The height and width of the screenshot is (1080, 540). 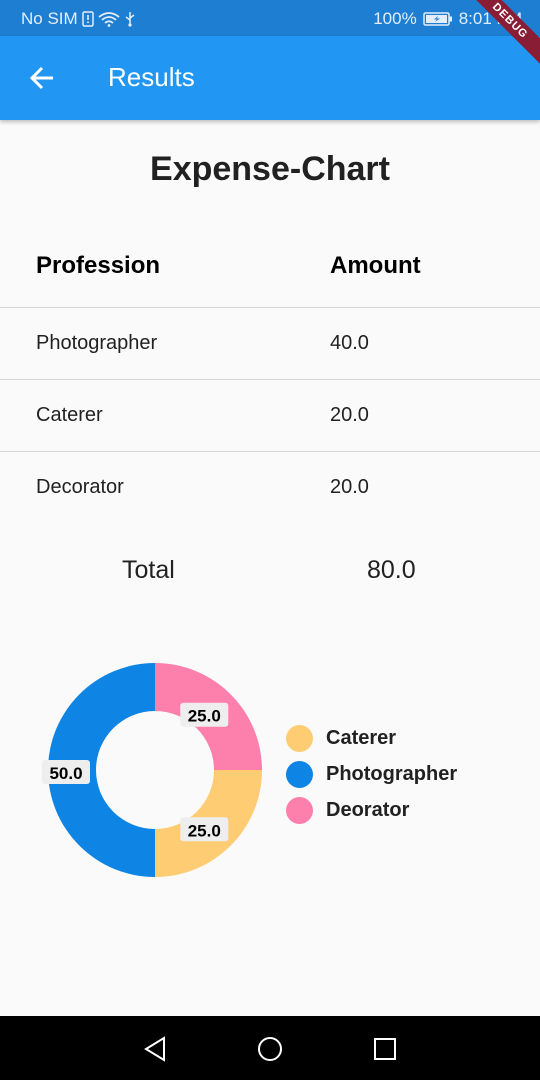 I want to click on arrow-back-icon, so click(x=41, y=78).